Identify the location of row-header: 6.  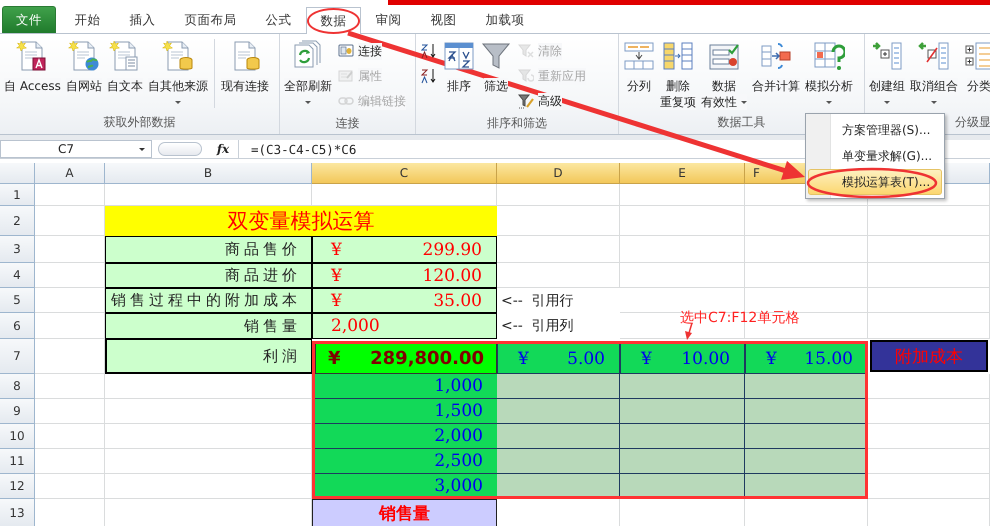
(17, 326).